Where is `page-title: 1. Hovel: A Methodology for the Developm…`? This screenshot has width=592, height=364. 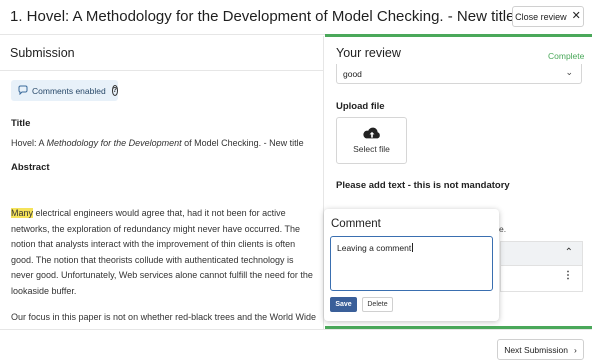 page-title: 1. Hovel: A Methodology for the Developm… is located at coordinates (262, 16).